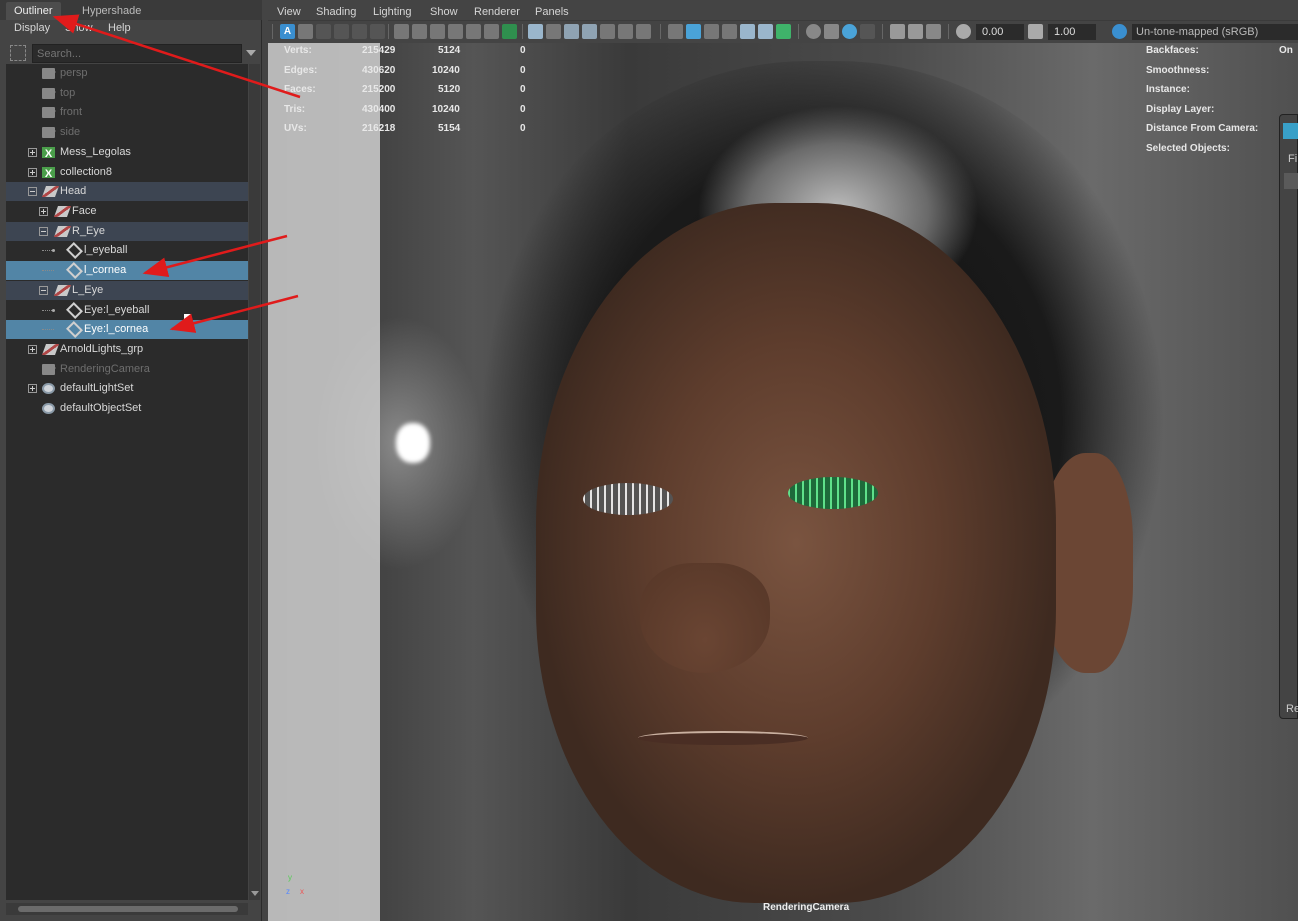  What do you see at coordinates (289, 12) in the screenshot?
I see `menu-view: View` at bounding box center [289, 12].